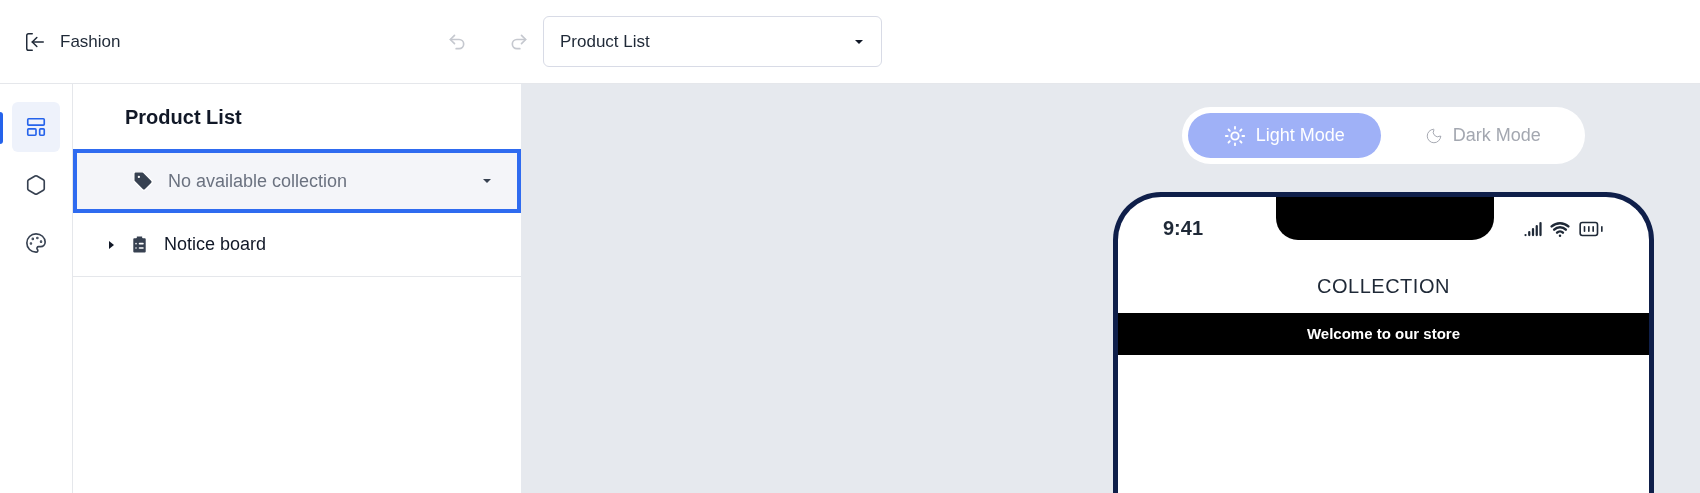 The width and height of the screenshot is (1700, 493). I want to click on collection-select: No available collection, so click(297, 181).